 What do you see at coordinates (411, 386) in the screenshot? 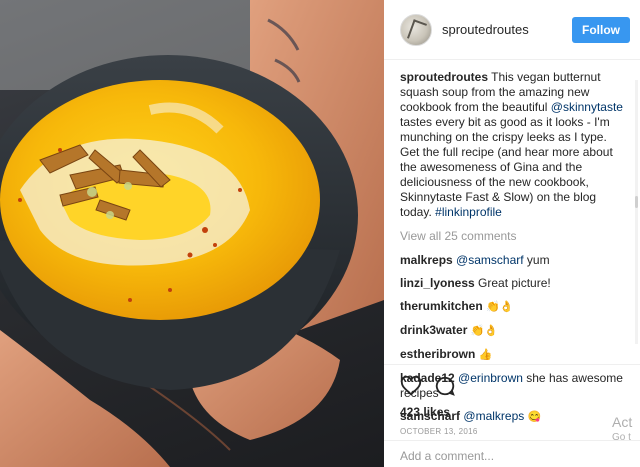
I see `heart-icon` at bounding box center [411, 386].